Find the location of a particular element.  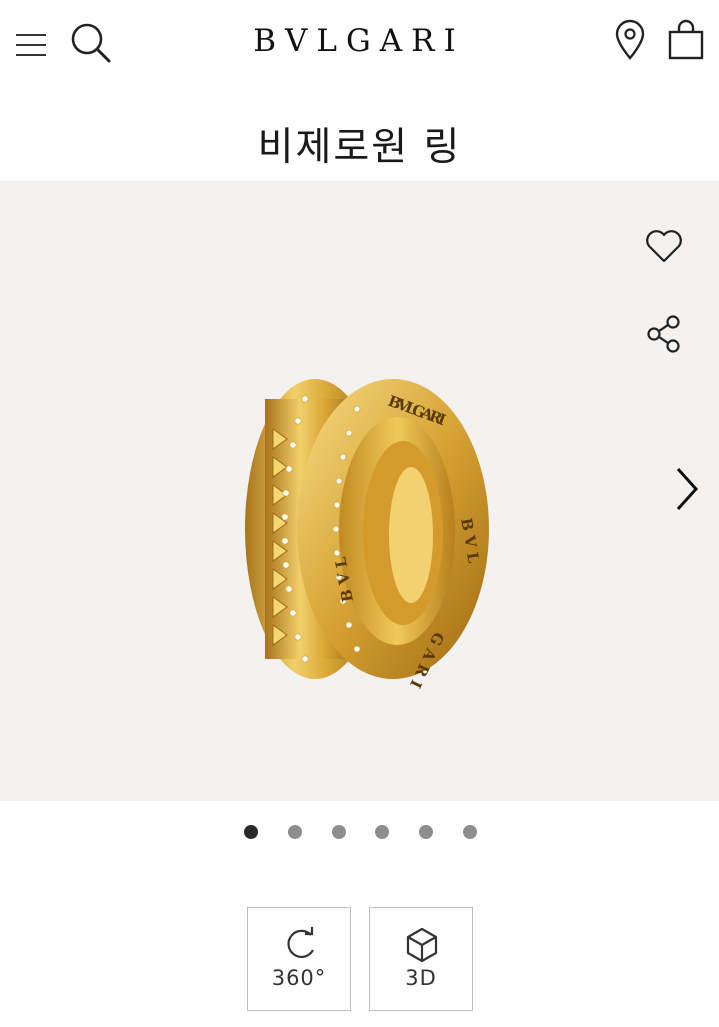

search-icon is located at coordinates (91, 43).